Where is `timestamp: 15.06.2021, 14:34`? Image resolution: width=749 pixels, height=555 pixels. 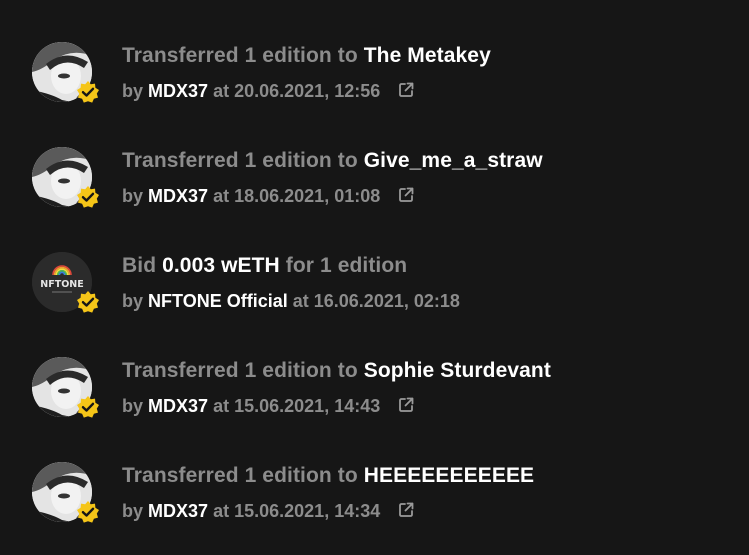 timestamp: 15.06.2021, 14:34 is located at coordinates (307, 511).